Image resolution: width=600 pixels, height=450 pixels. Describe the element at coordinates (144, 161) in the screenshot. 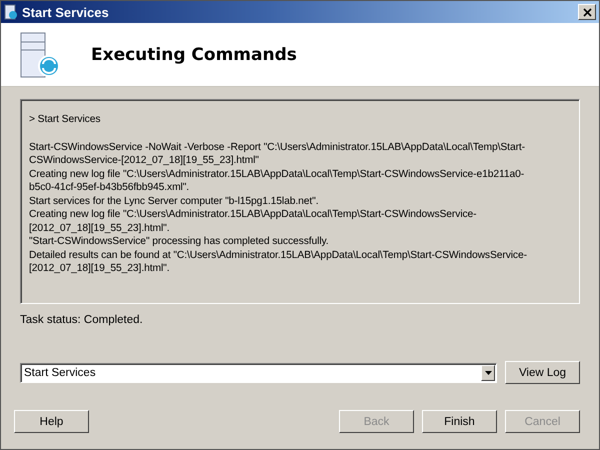

I see `log-line: CSWindowsService-[2012_07_18][19_55_23].html"` at that location.